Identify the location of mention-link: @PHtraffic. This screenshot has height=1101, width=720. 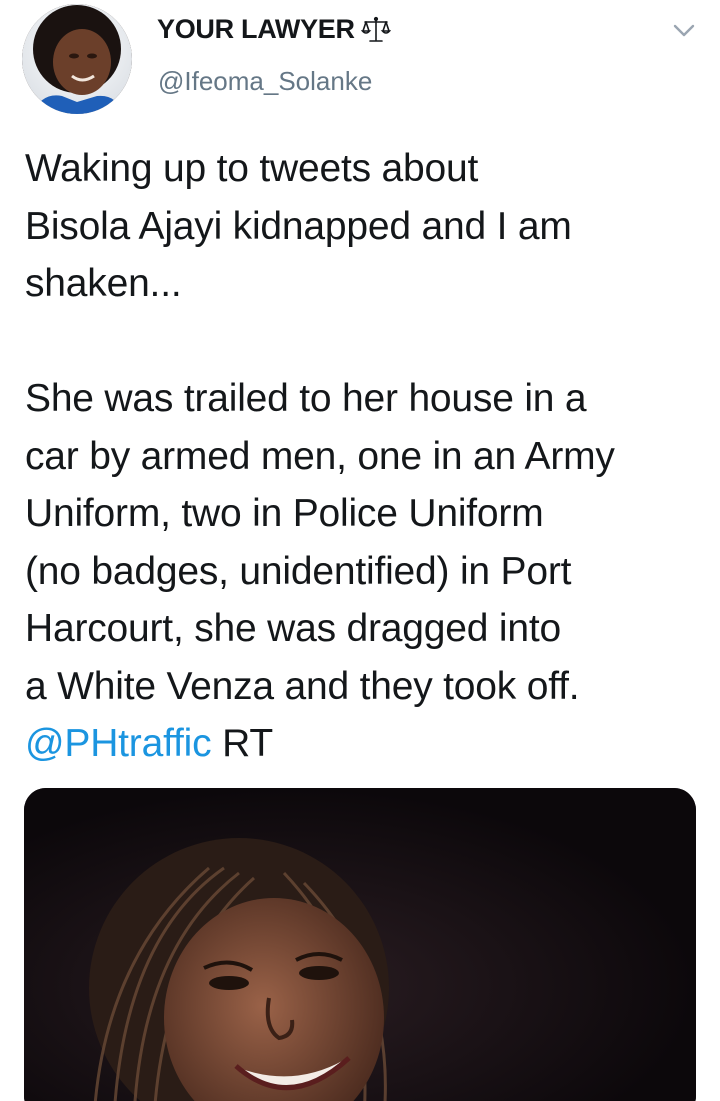
(118, 743).